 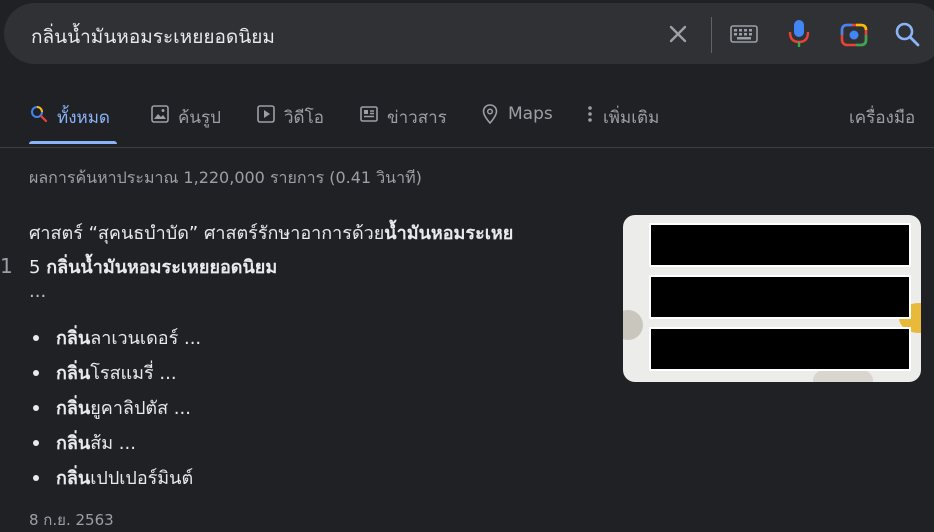 I want to click on play-icon, so click(x=266, y=114).